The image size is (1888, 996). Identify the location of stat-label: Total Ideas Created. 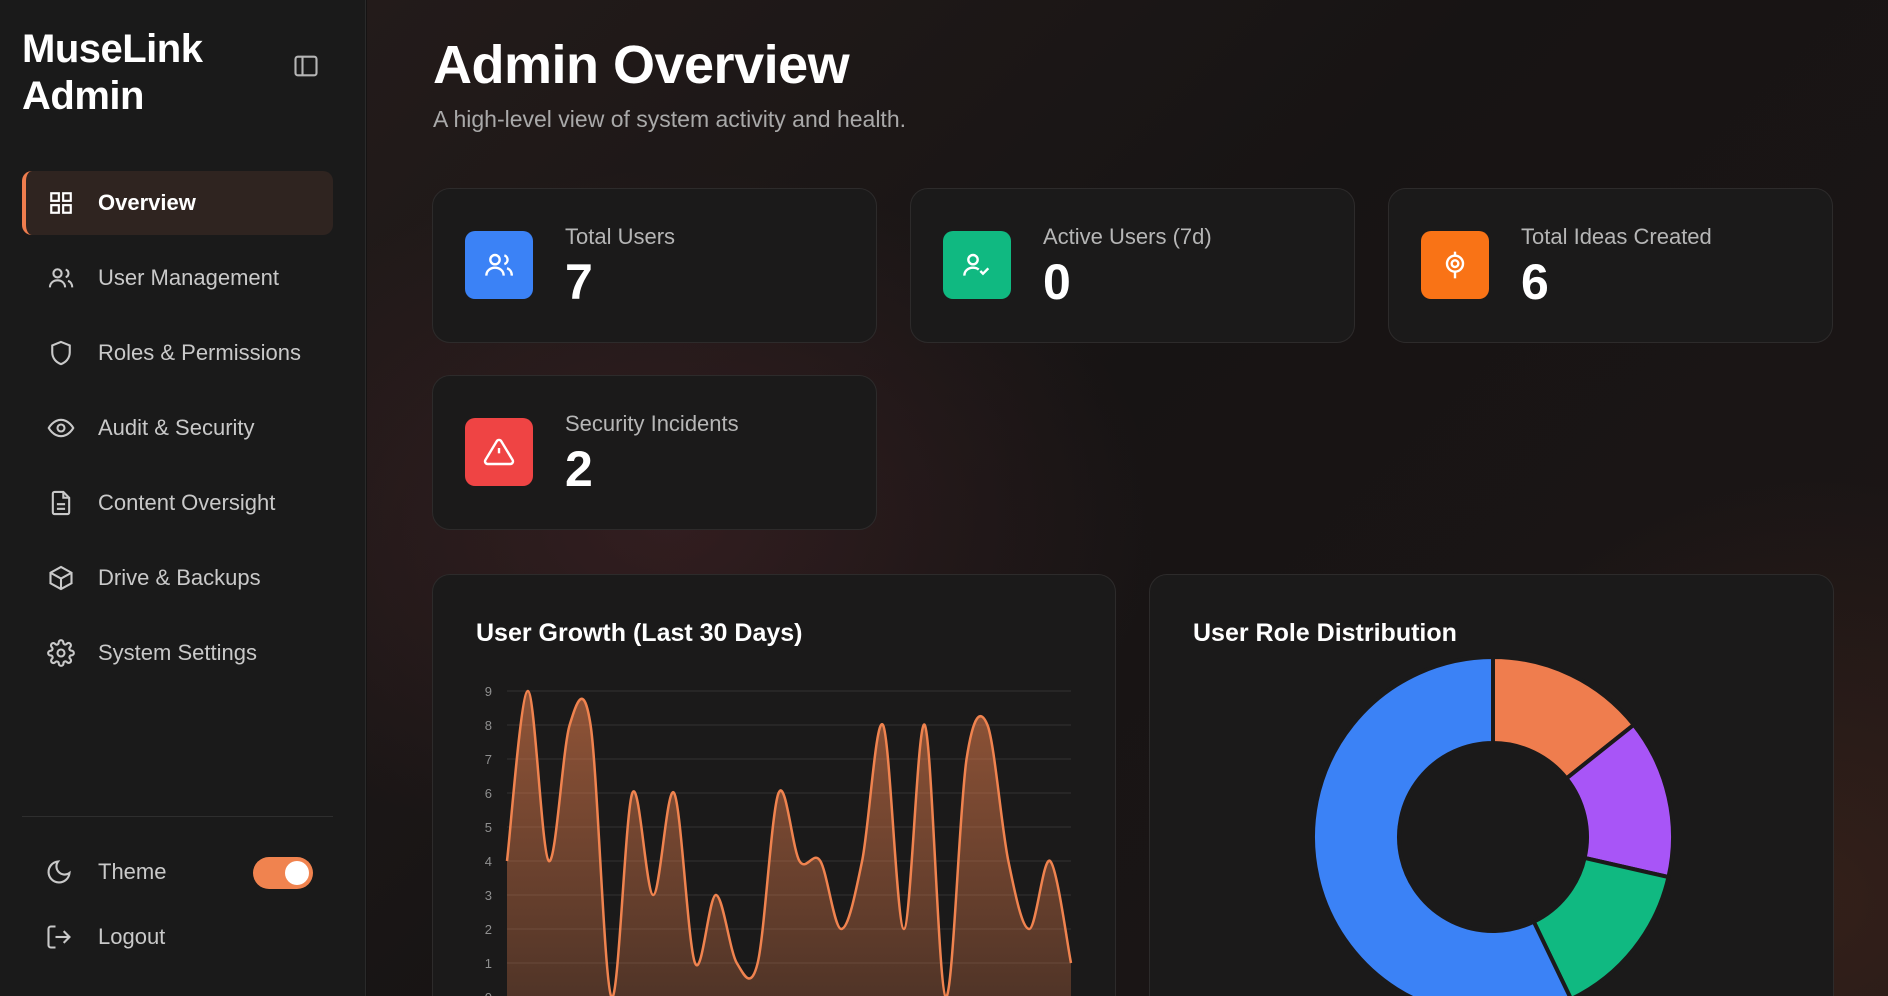
(1616, 236).